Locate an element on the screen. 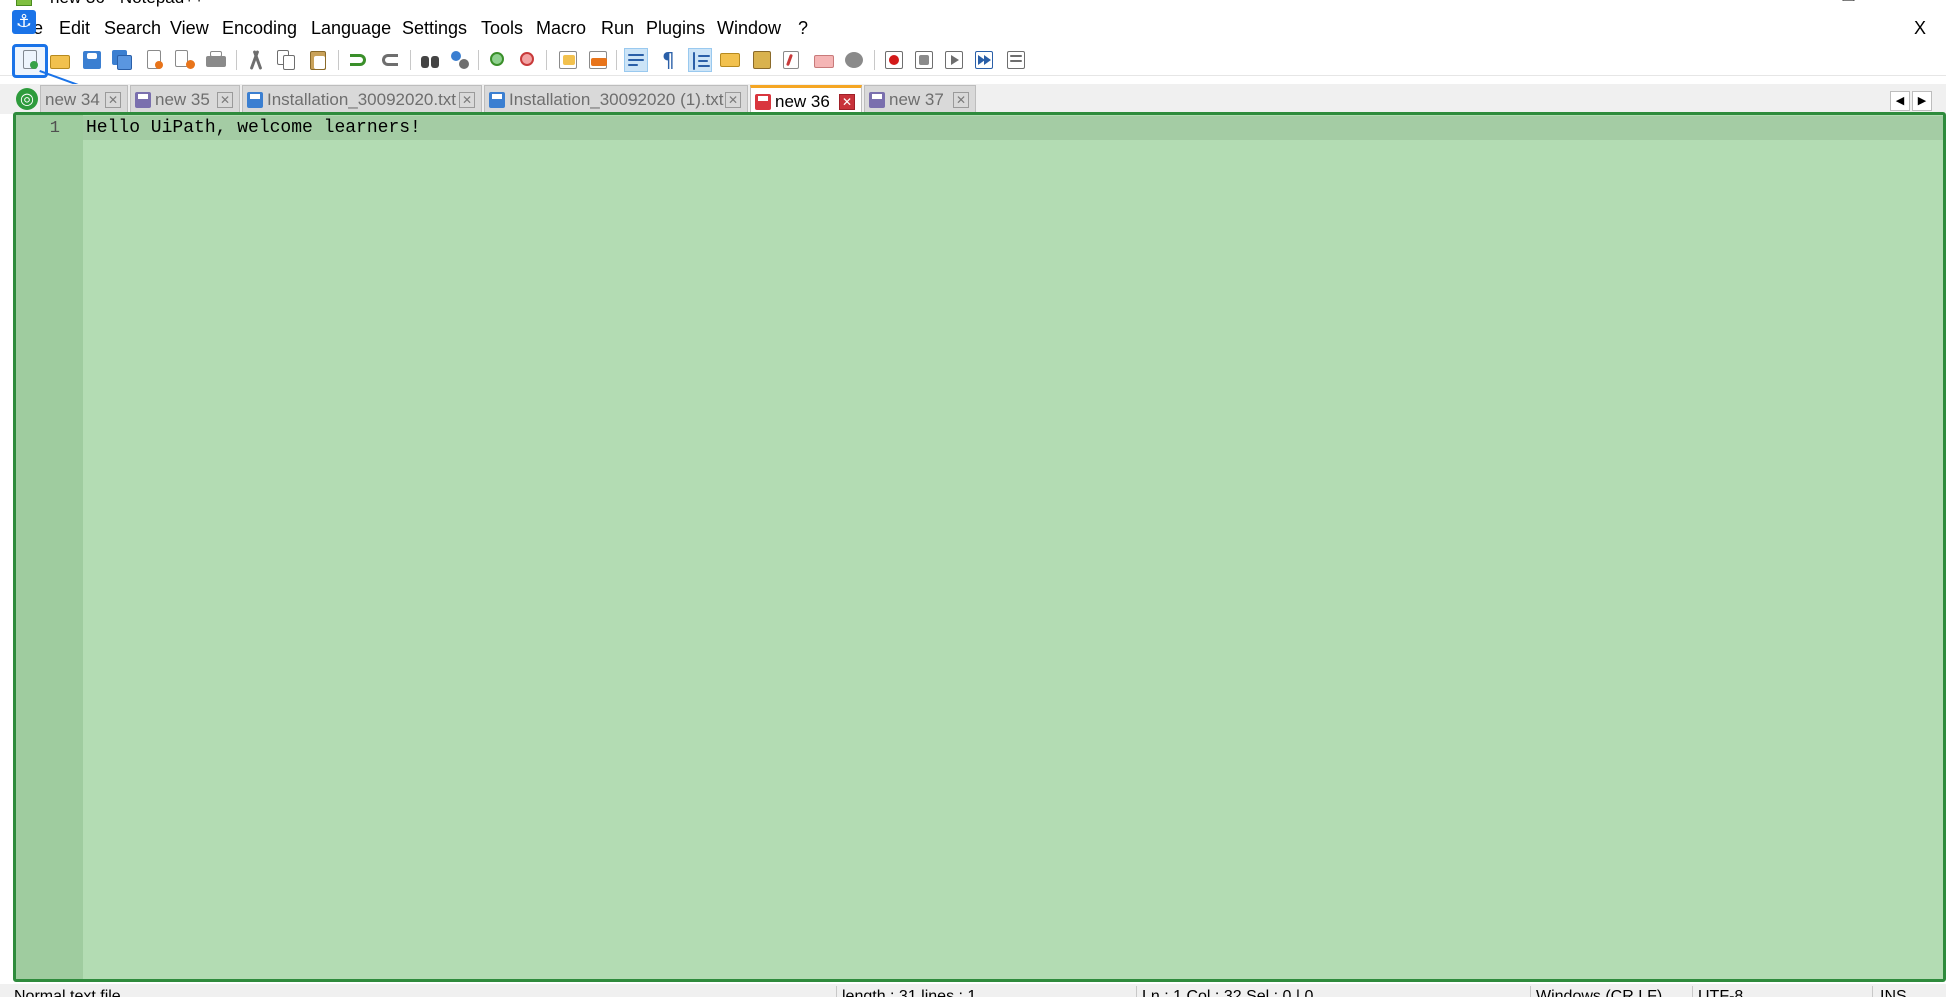  zoom-in-icon is located at coordinates (498, 60).